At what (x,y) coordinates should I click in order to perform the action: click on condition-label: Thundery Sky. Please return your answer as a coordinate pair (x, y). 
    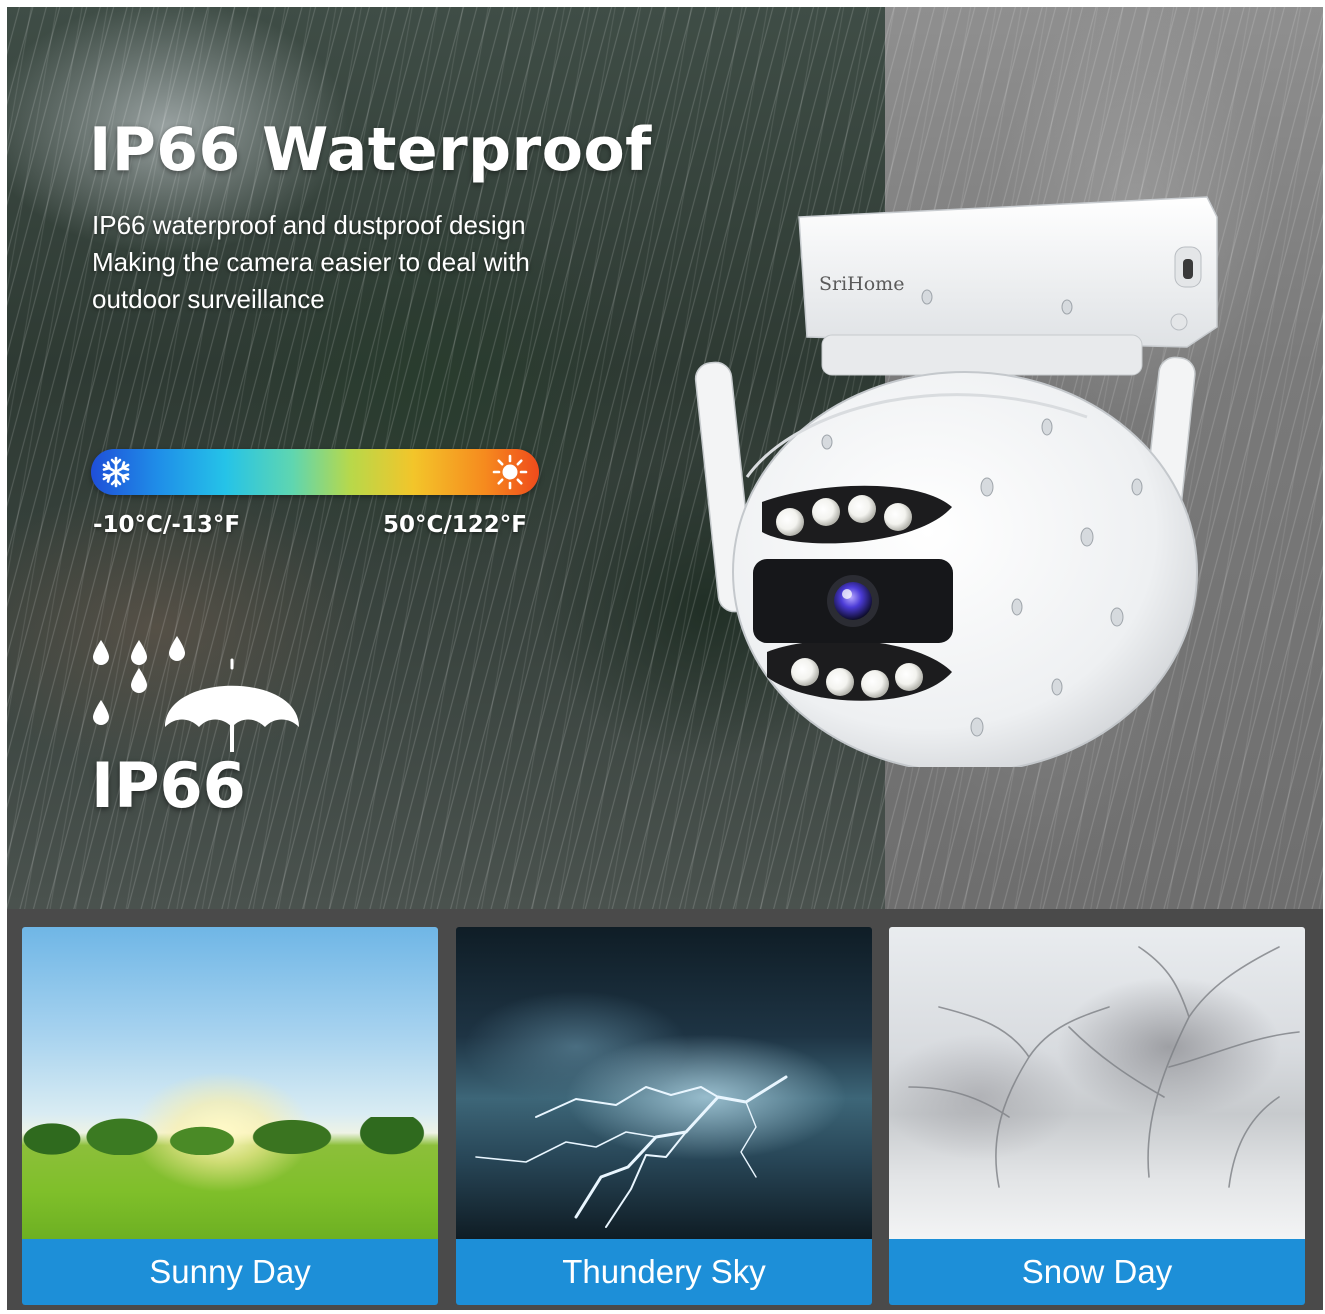
    Looking at the image, I should click on (664, 1272).